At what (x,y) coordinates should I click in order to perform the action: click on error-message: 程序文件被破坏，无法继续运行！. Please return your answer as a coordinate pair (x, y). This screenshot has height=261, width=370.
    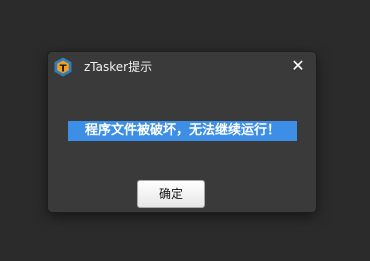
    Looking at the image, I should click on (182, 131).